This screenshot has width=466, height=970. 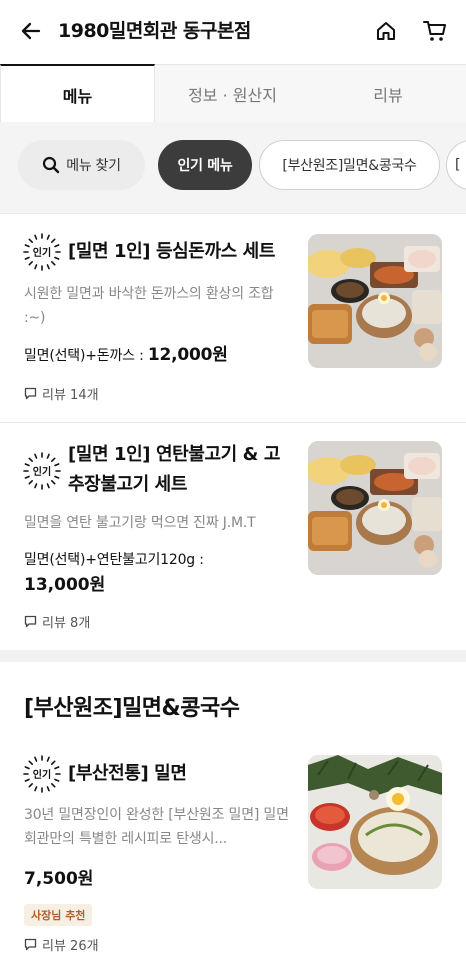 What do you see at coordinates (171, 251) in the screenshot?
I see `menu-item-title: [밀면 1인] 등심돈까스 세트` at bounding box center [171, 251].